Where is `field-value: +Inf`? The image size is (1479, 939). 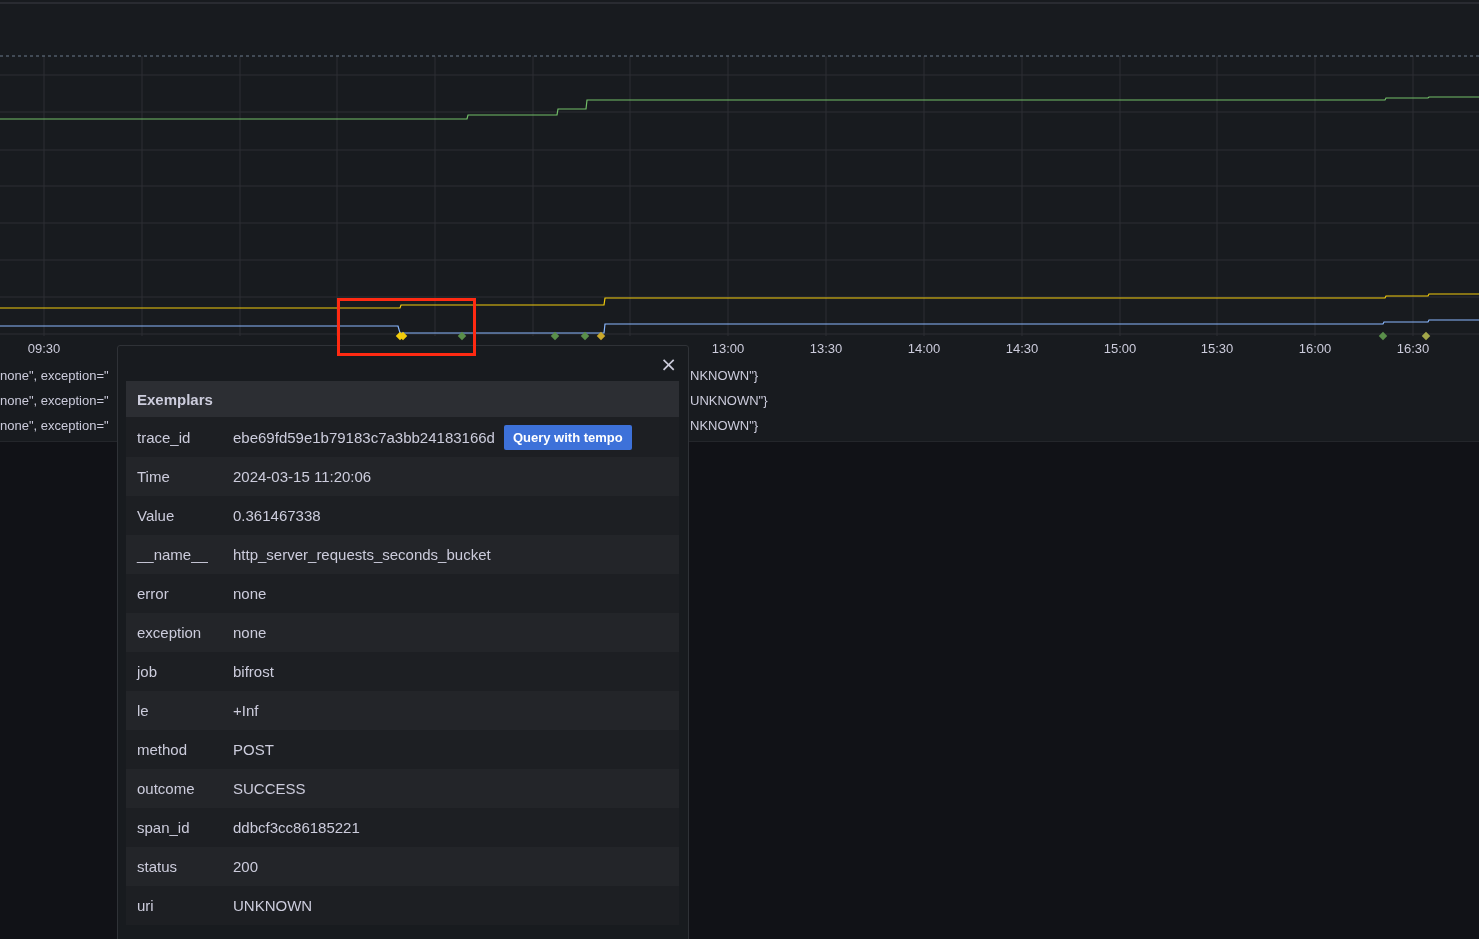
field-value: +Inf is located at coordinates (246, 710).